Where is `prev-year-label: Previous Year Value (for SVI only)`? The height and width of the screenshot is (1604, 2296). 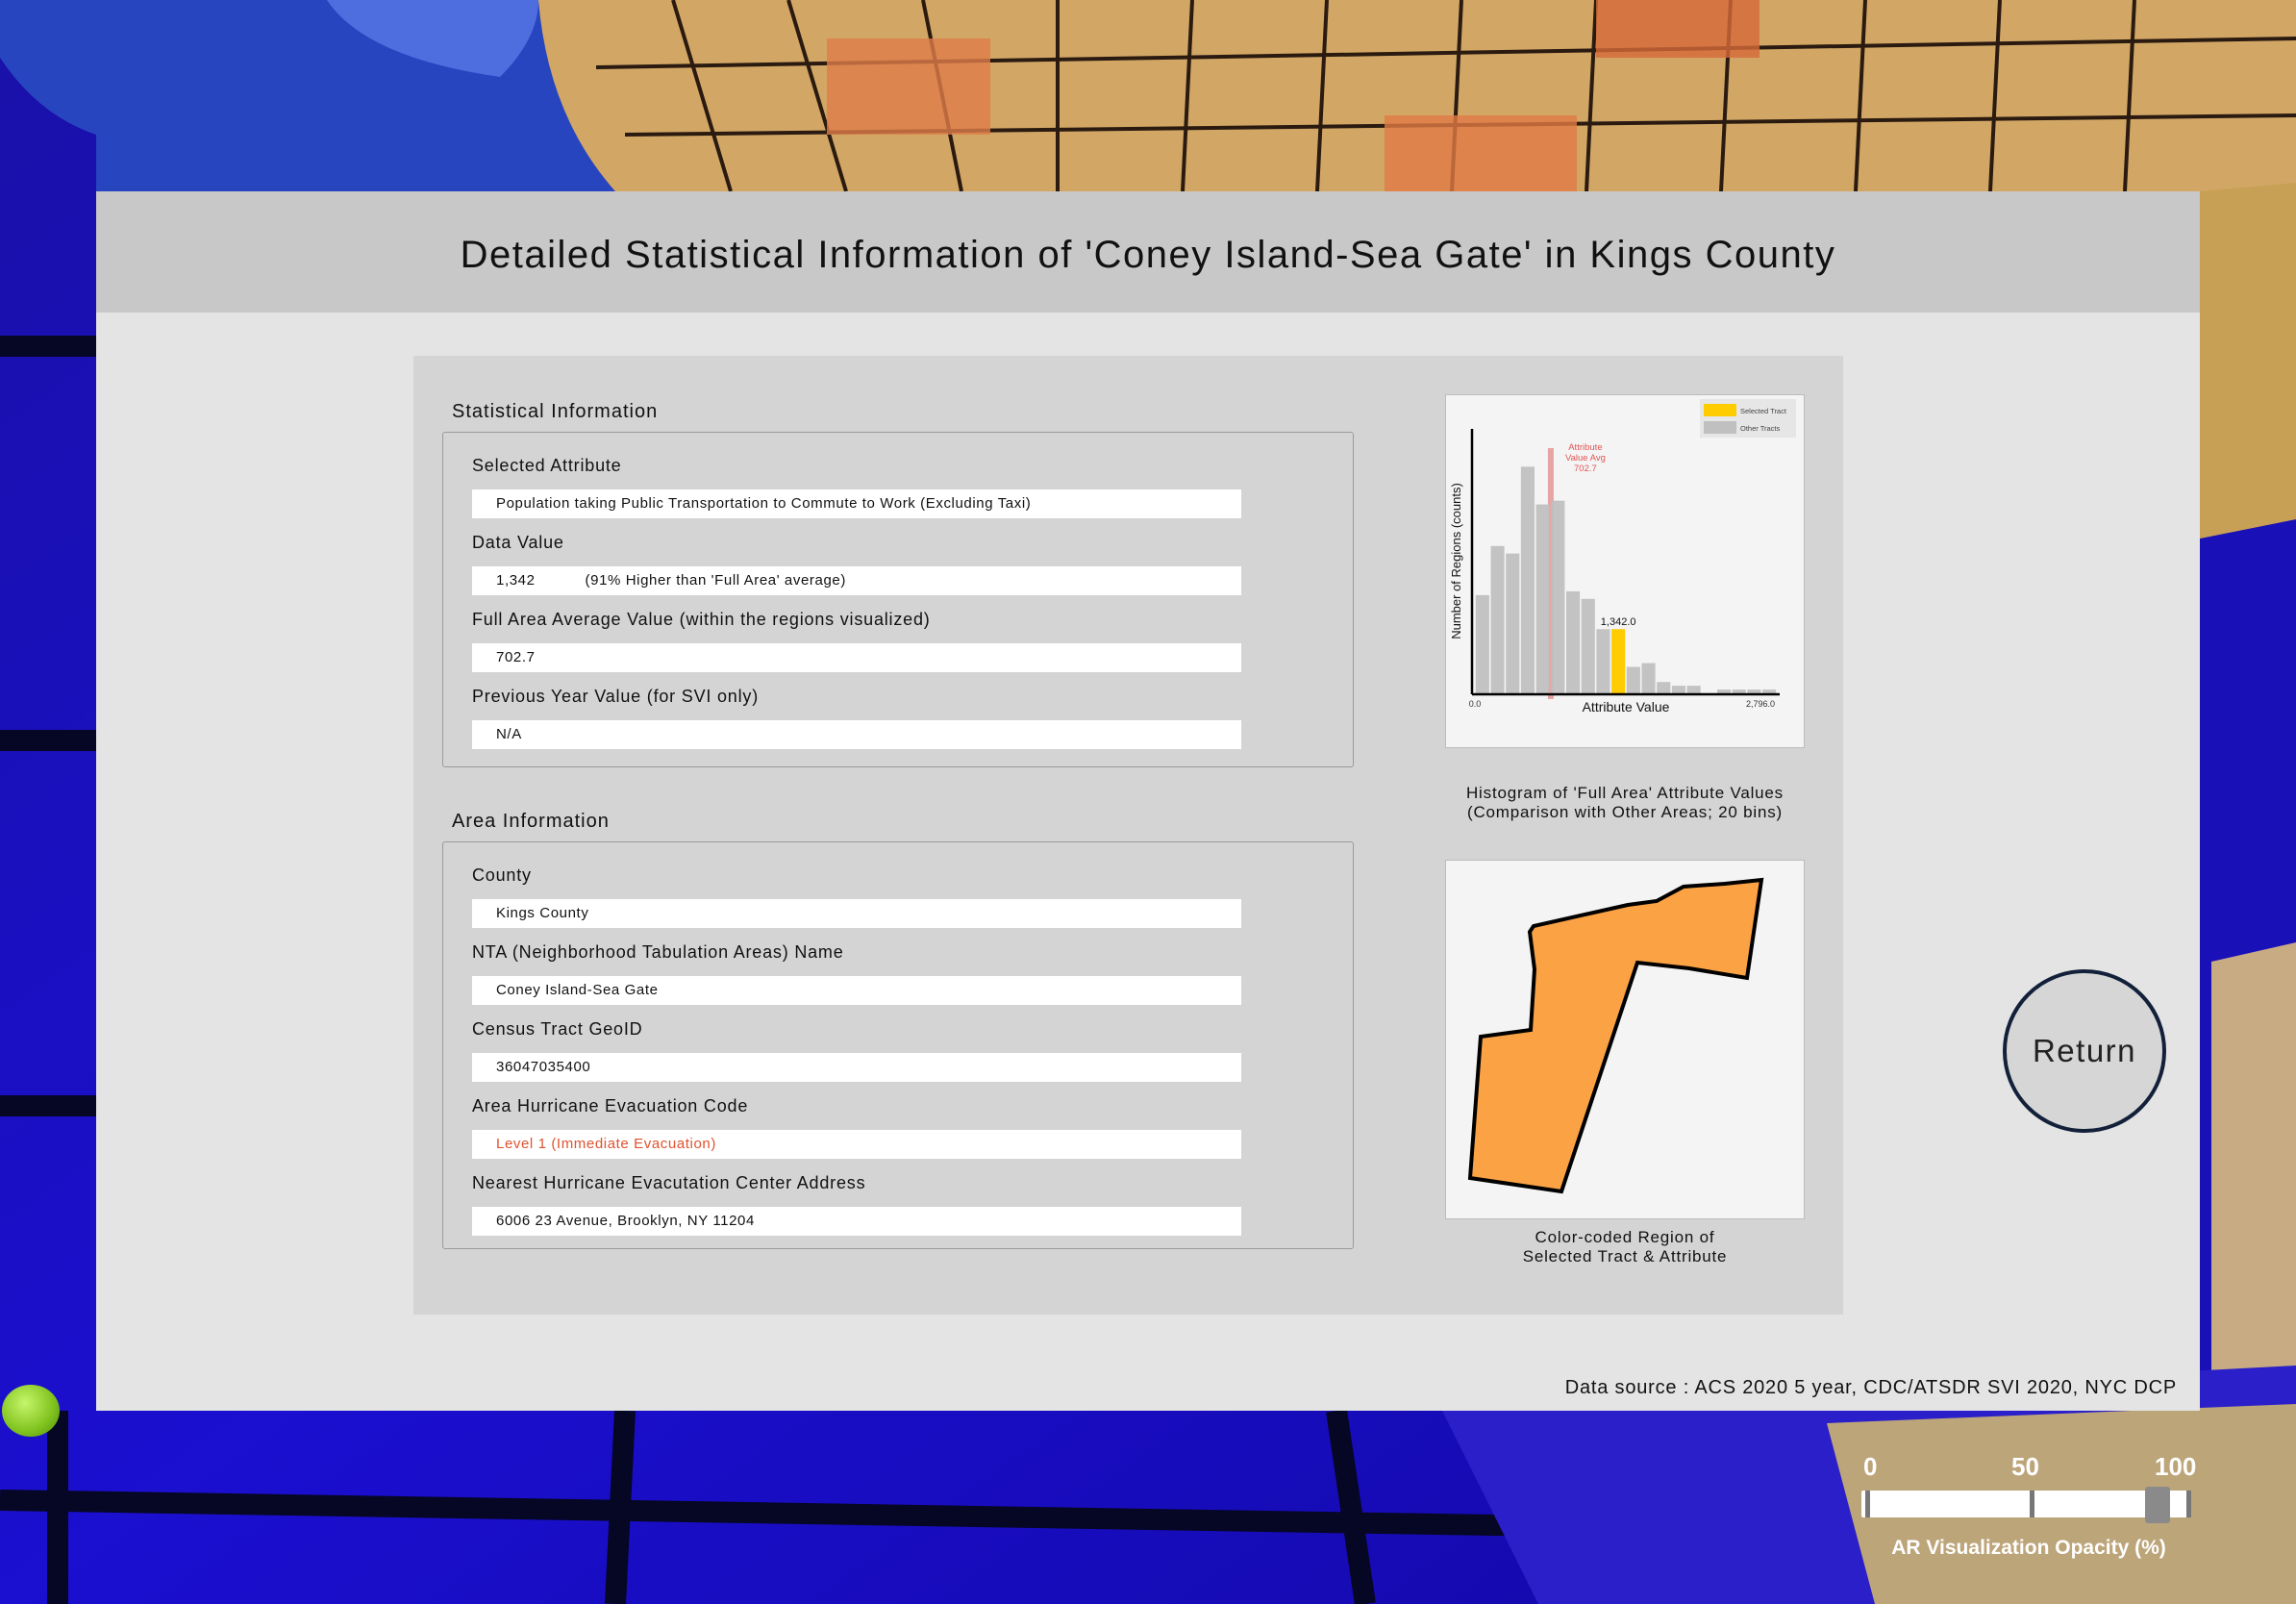 prev-year-label: Previous Year Value (for SVI only) is located at coordinates (616, 696).